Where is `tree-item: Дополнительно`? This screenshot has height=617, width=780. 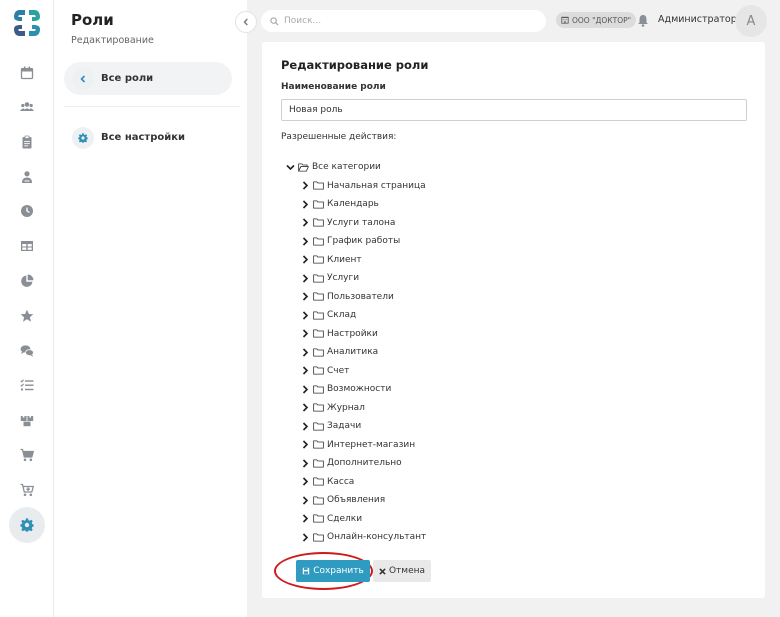
tree-item: Дополнительно is located at coordinates (351, 463).